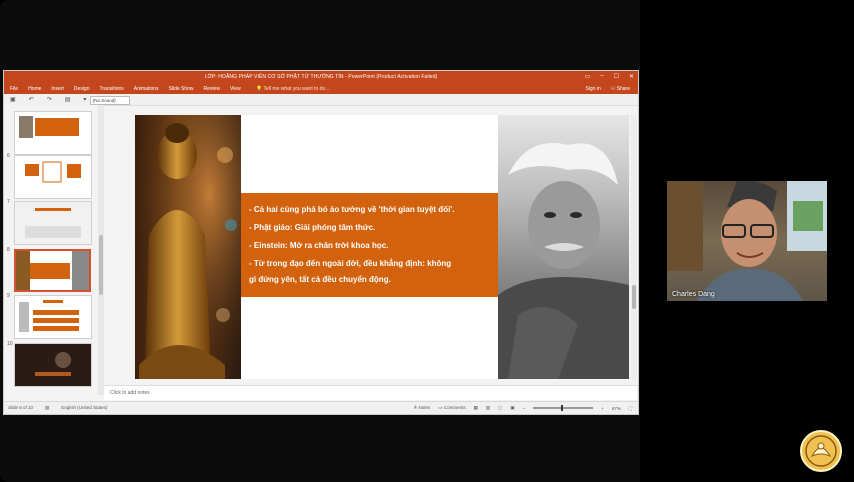 This screenshot has height=482, width=854. Describe the element at coordinates (563, 261) in the screenshot. I see `einstein-illustration` at that location.